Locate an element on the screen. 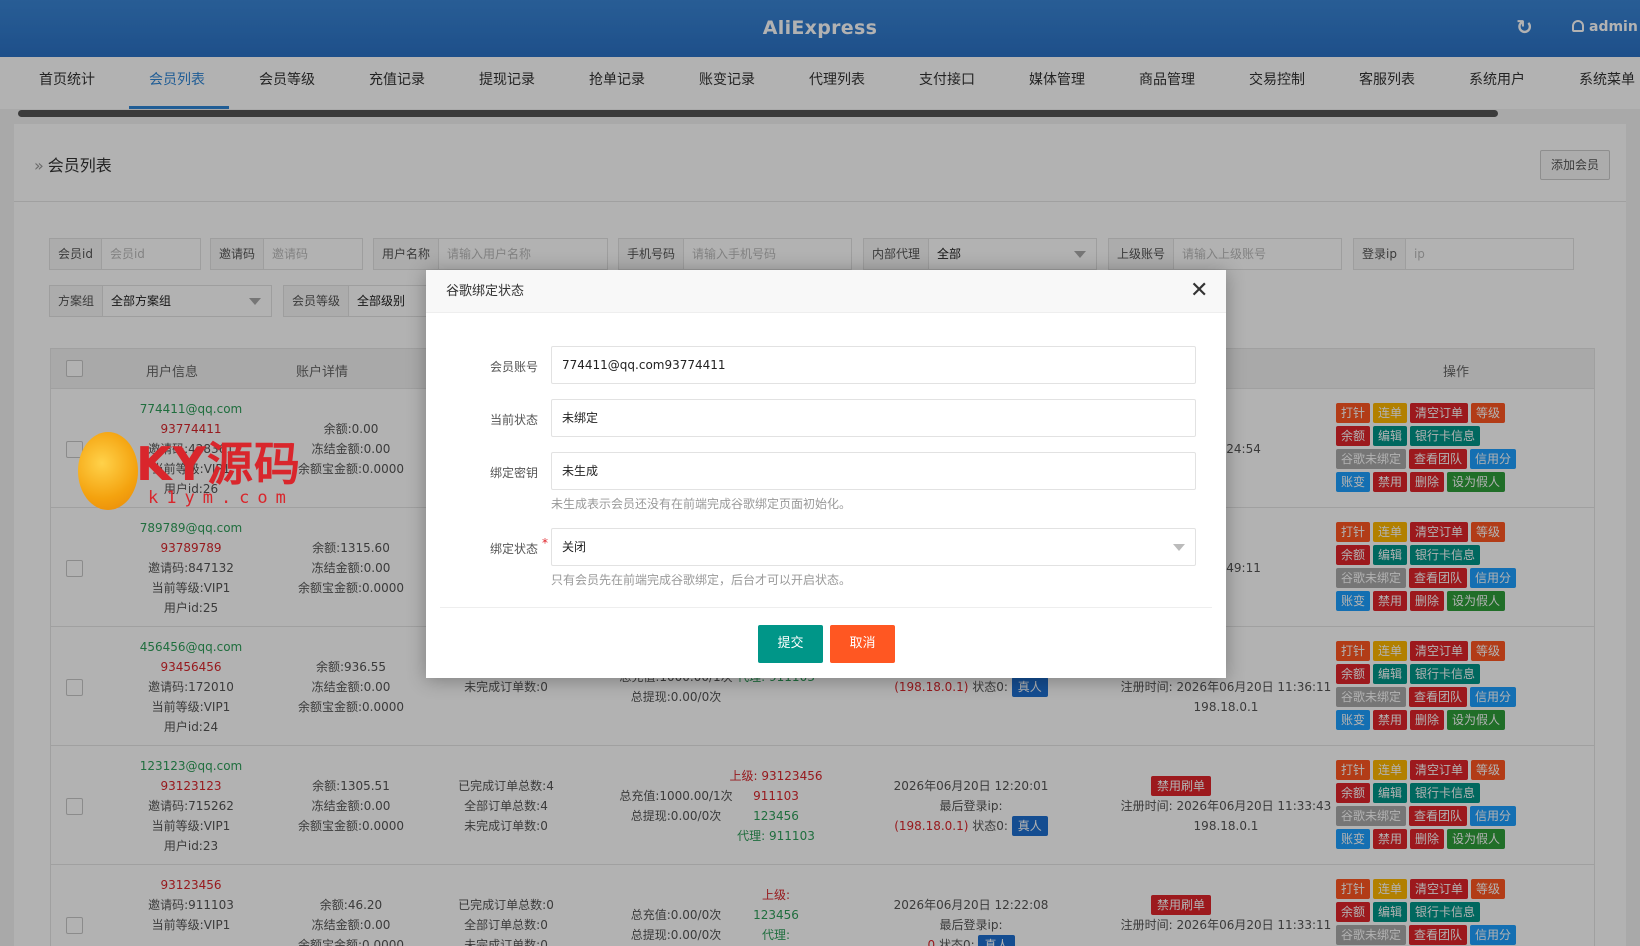 Image resolution: width=1640 pixels, height=946 pixels. submit-button: 提交 is located at coordinates (790, 644).